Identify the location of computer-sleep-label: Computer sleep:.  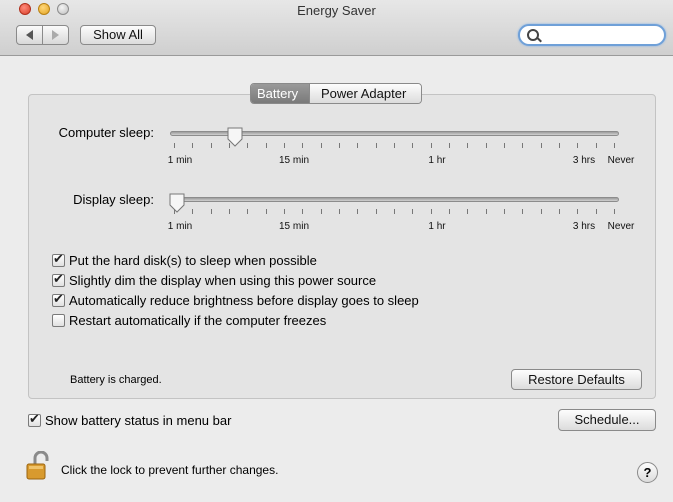
(106, 132).